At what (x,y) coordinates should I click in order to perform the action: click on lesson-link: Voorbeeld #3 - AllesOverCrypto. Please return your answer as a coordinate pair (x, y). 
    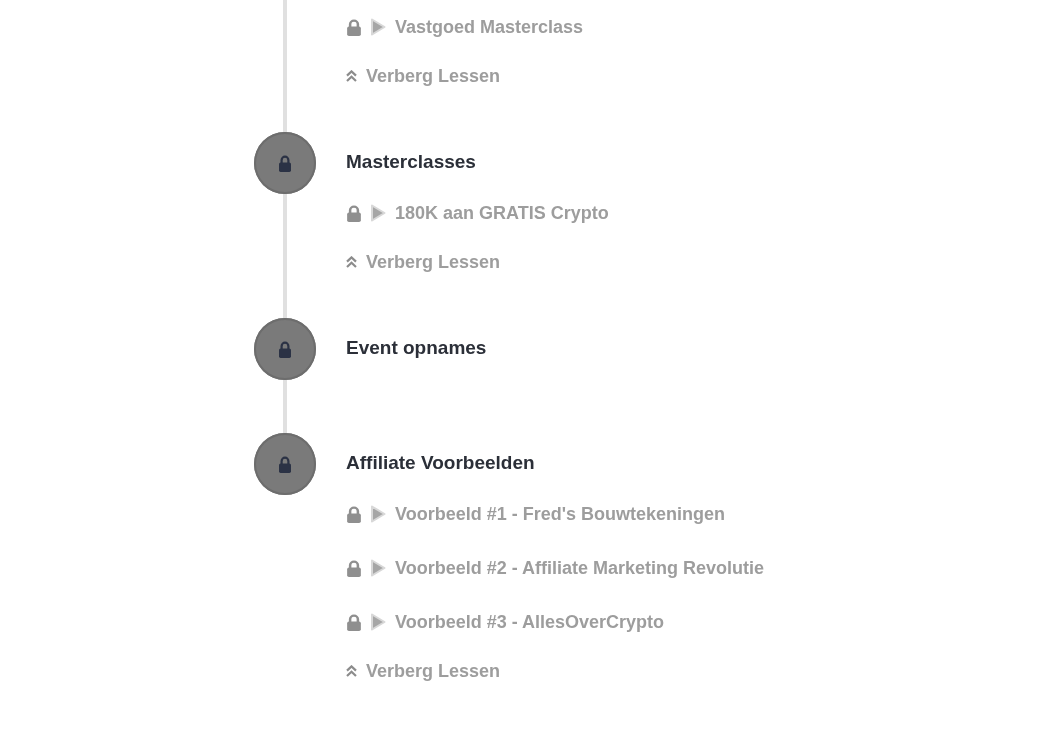
    Looking at the image, I should click on (530, 622).